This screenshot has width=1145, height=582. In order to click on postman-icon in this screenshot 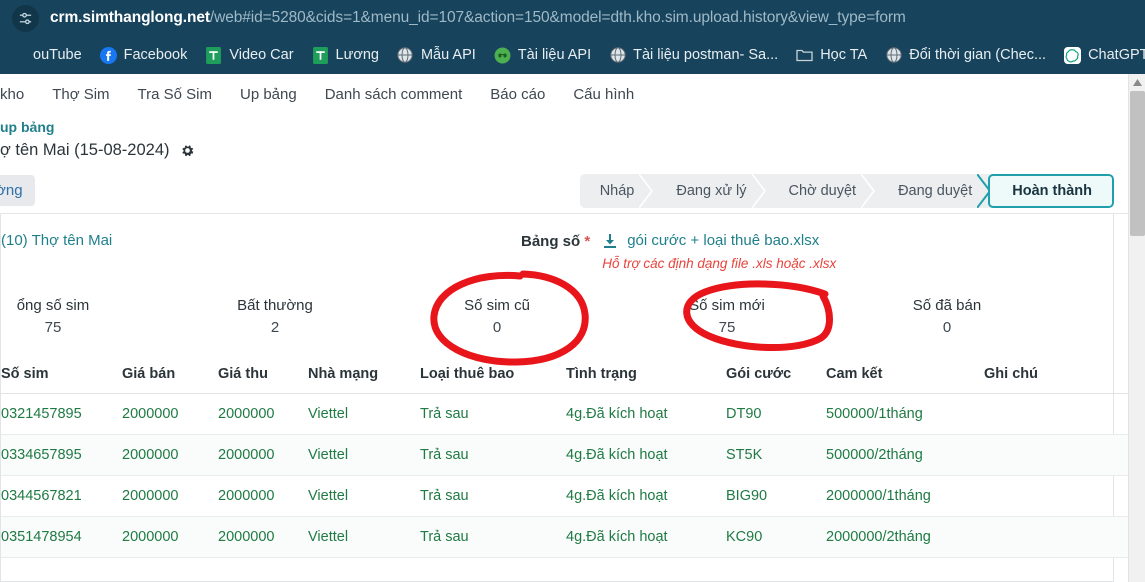, I will do `click(502, 55)`.